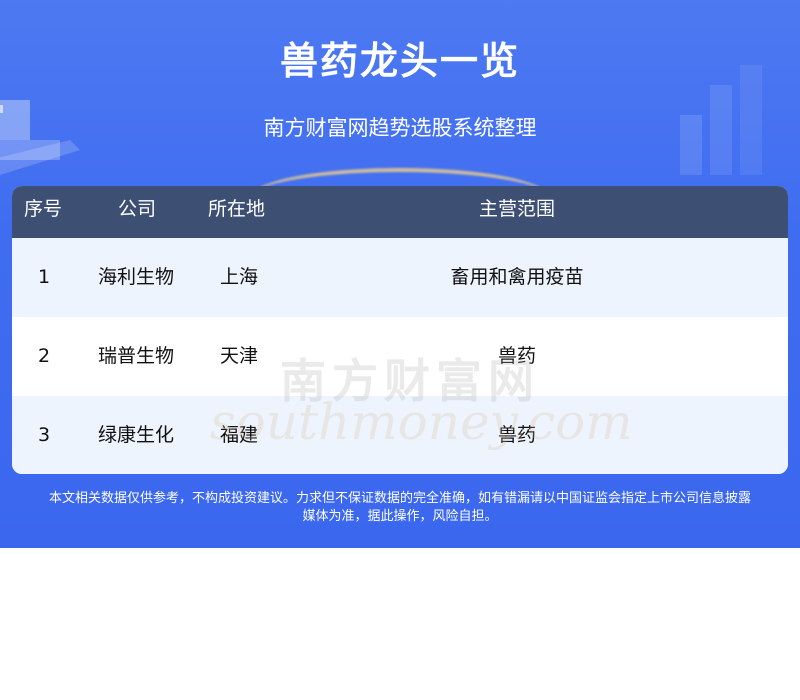 The width and height of the screenshot is (800, 700). Describe the element at coordinates (400, 277) in the screenshot. I see `table-row: 1 海利生物 上海 畜用和禽用疫苗` at that location.